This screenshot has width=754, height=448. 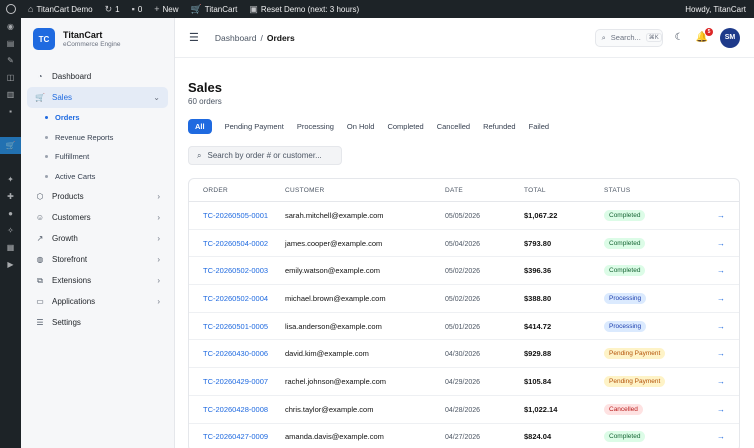 What do you see at coordinates (254, 126) in the screenshot?
I see `filter-tab-pending-payment: Pending Payment` at bounding box center [254, 126].